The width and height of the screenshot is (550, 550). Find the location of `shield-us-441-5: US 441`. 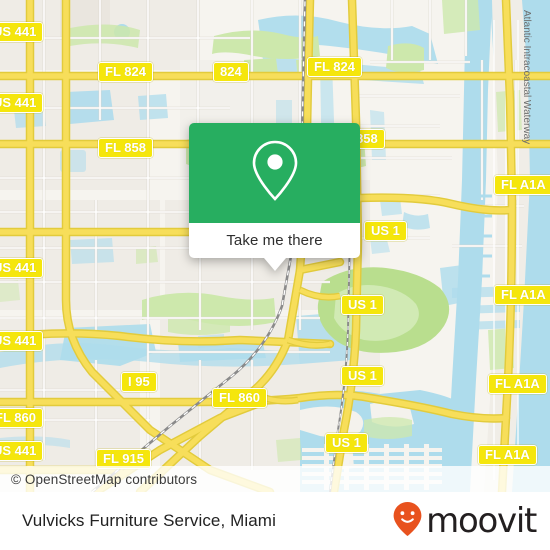

shield-us-441-5: US 441 is located at coordinates (22, 451).